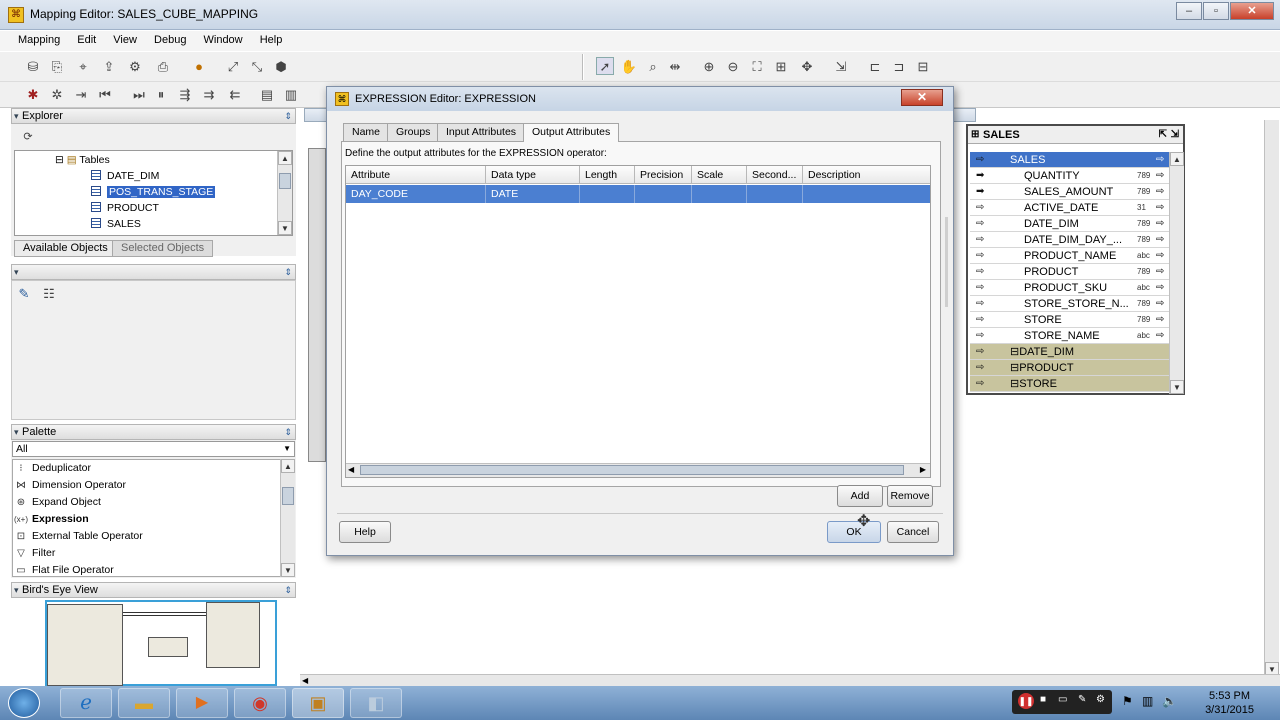  I want to click on recorder-controls: ❚❚ ■ ▭ ✎ ⚙, so click(1062, 702).